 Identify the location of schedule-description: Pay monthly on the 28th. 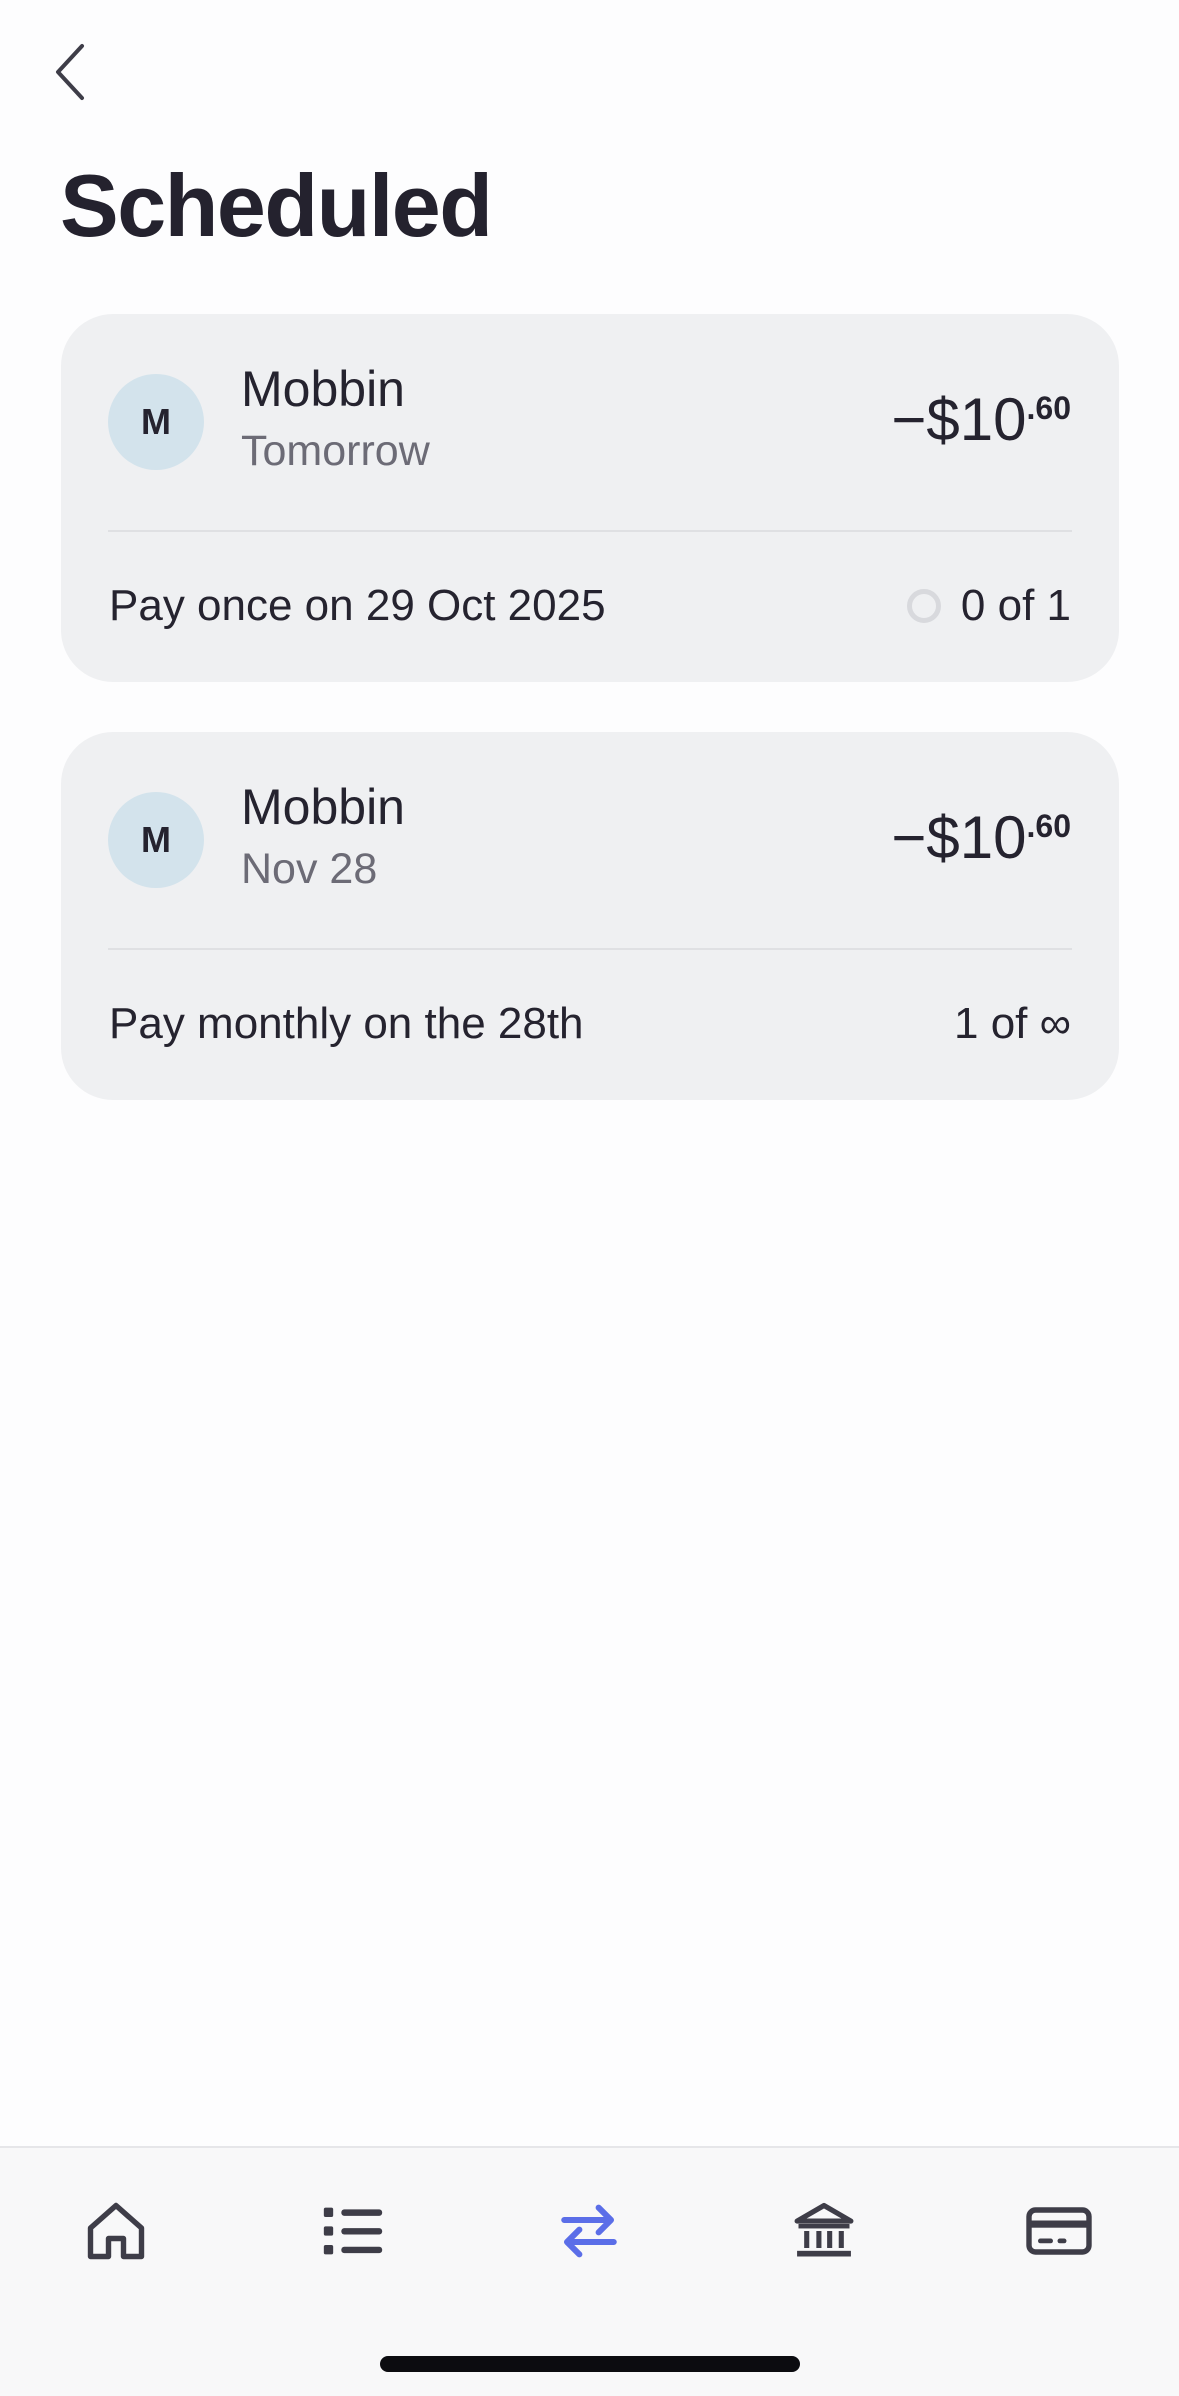
(346, 1023).